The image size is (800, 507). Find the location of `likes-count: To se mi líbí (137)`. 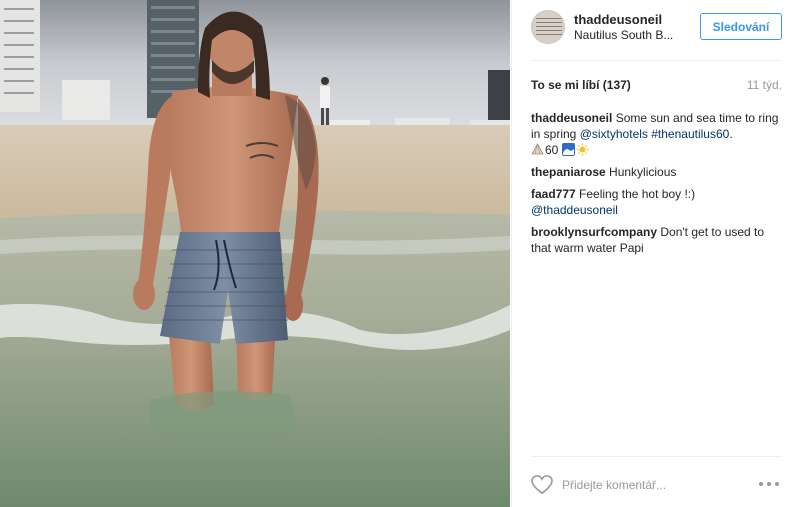

likes-count: To se mi líbí (137) is located at coordinates (581, 85).